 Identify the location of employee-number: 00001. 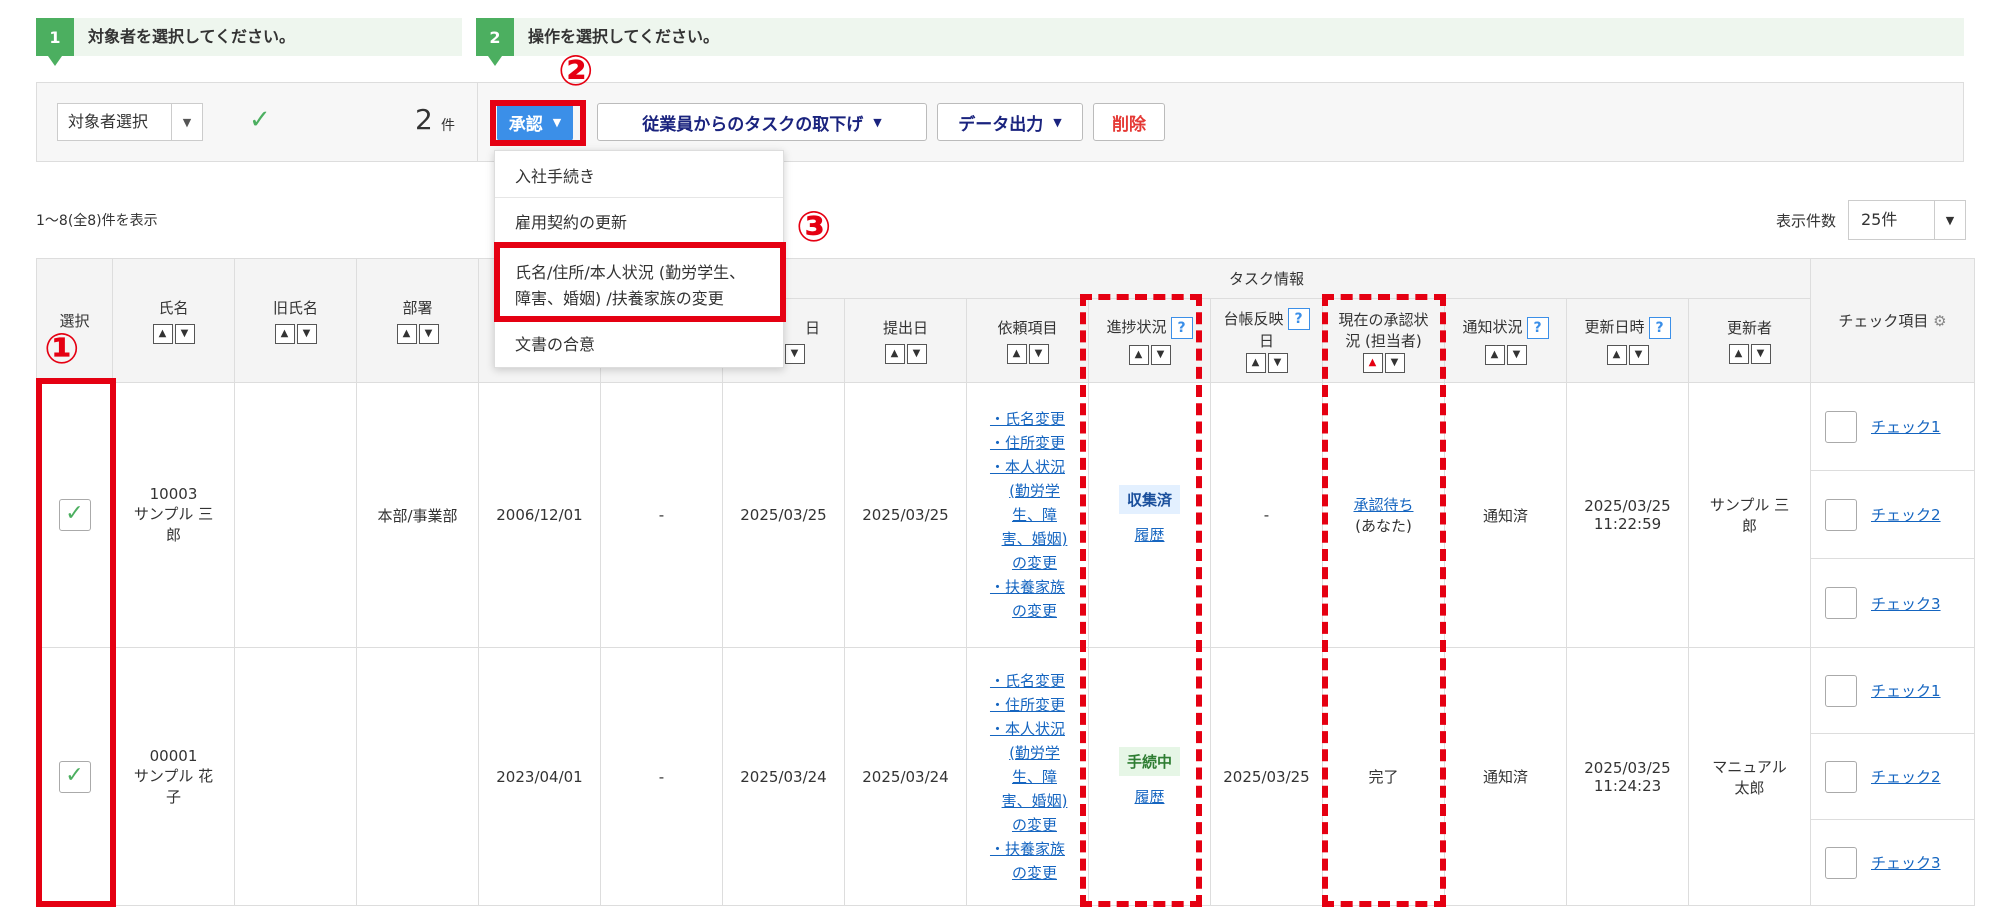
(173, 755).